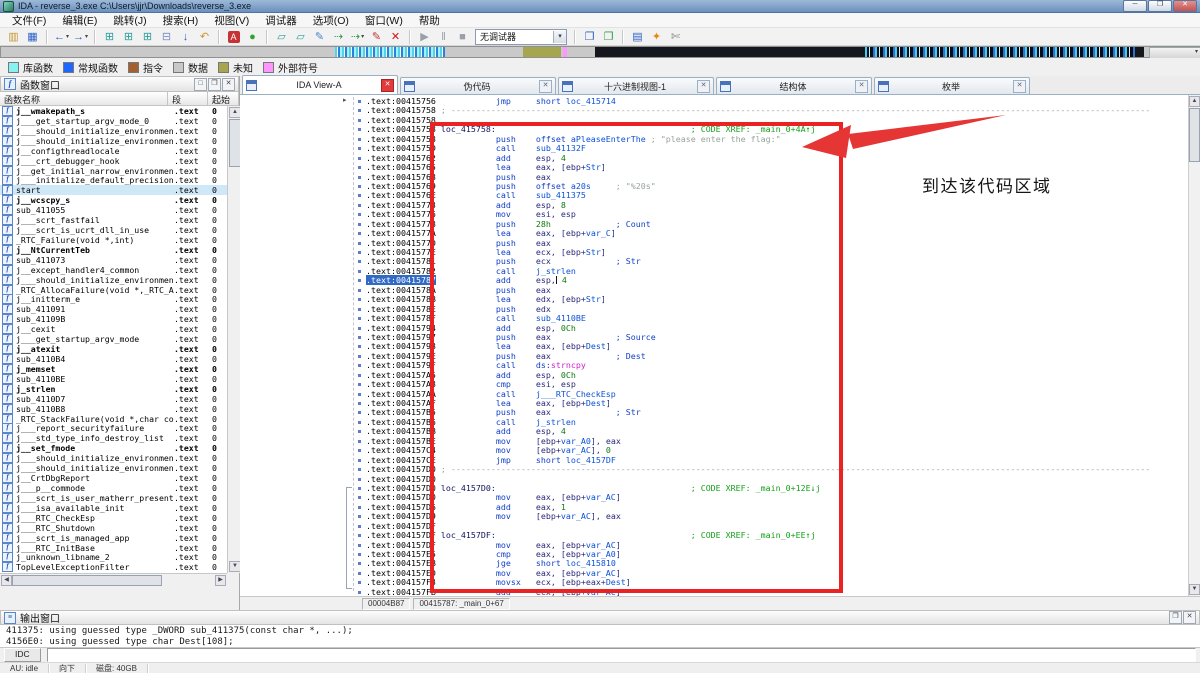 Image resolution: width=1200 pixels, height=673 pixels. What do you see at coordinates (113, 398) in the screenshot?
I see `function-row: f sub_4110D7 .text 0` at bounding box center [113, 398].